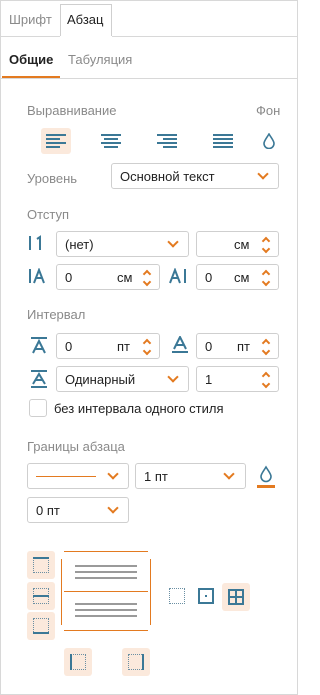 This screenshot has height=695, width=320. I want to click on left-indent-icon, so click(38, 275).